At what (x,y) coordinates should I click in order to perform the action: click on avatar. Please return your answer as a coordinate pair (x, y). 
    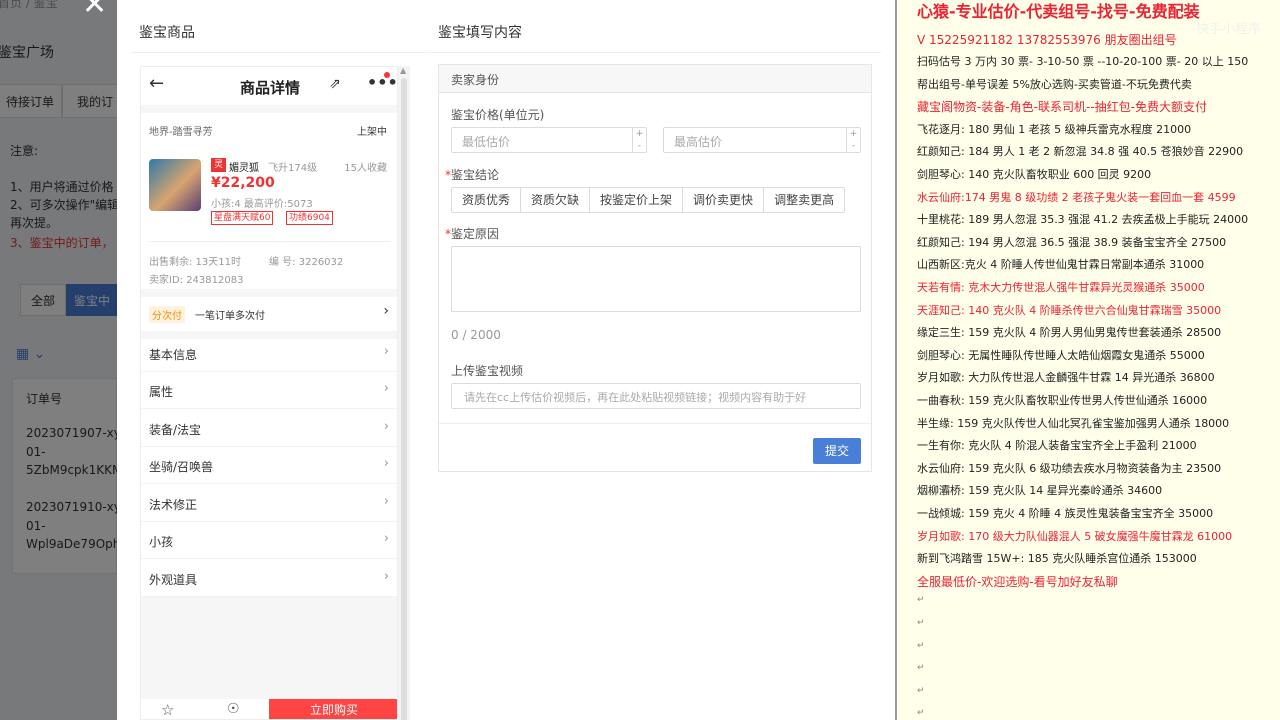
    Looking at the image, I should click on (175, 185).